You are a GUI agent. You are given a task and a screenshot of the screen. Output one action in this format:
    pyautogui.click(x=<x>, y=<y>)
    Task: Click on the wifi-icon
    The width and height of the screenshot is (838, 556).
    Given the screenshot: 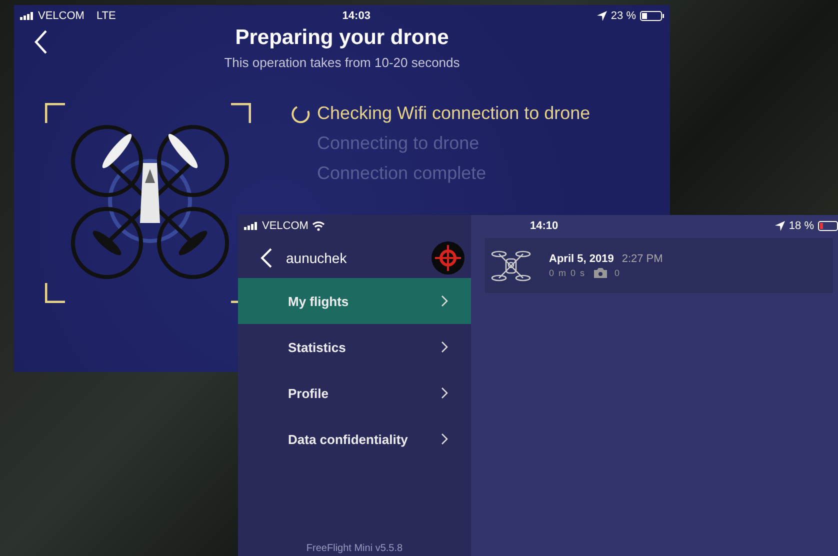 What is the action you would take?
    pyautogui.click(x=319, y=226)
    